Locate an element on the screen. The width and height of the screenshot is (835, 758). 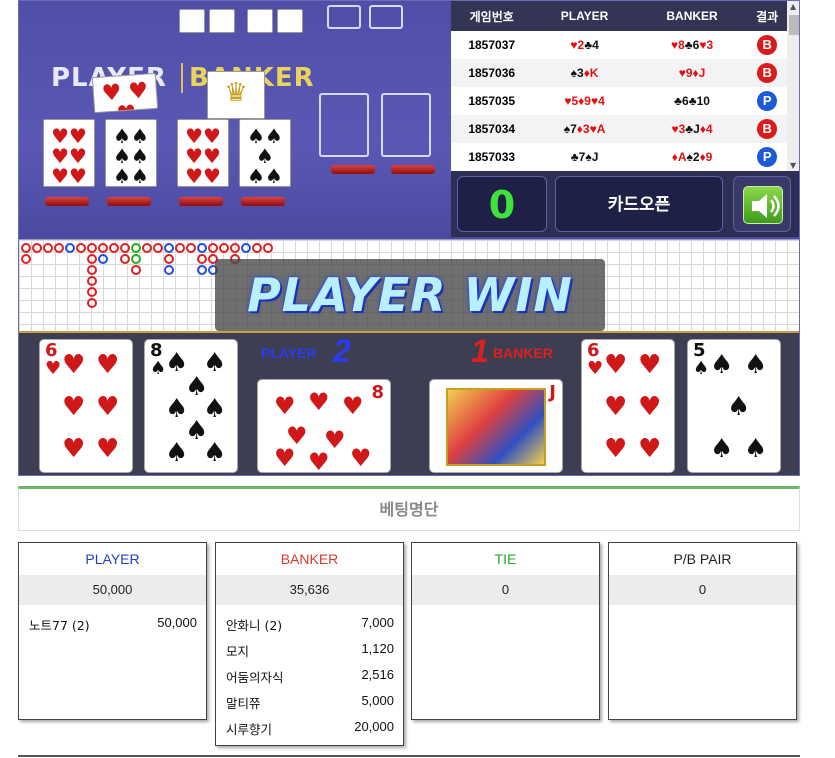
banker-score: 1 is located at coordinates (480, 351).